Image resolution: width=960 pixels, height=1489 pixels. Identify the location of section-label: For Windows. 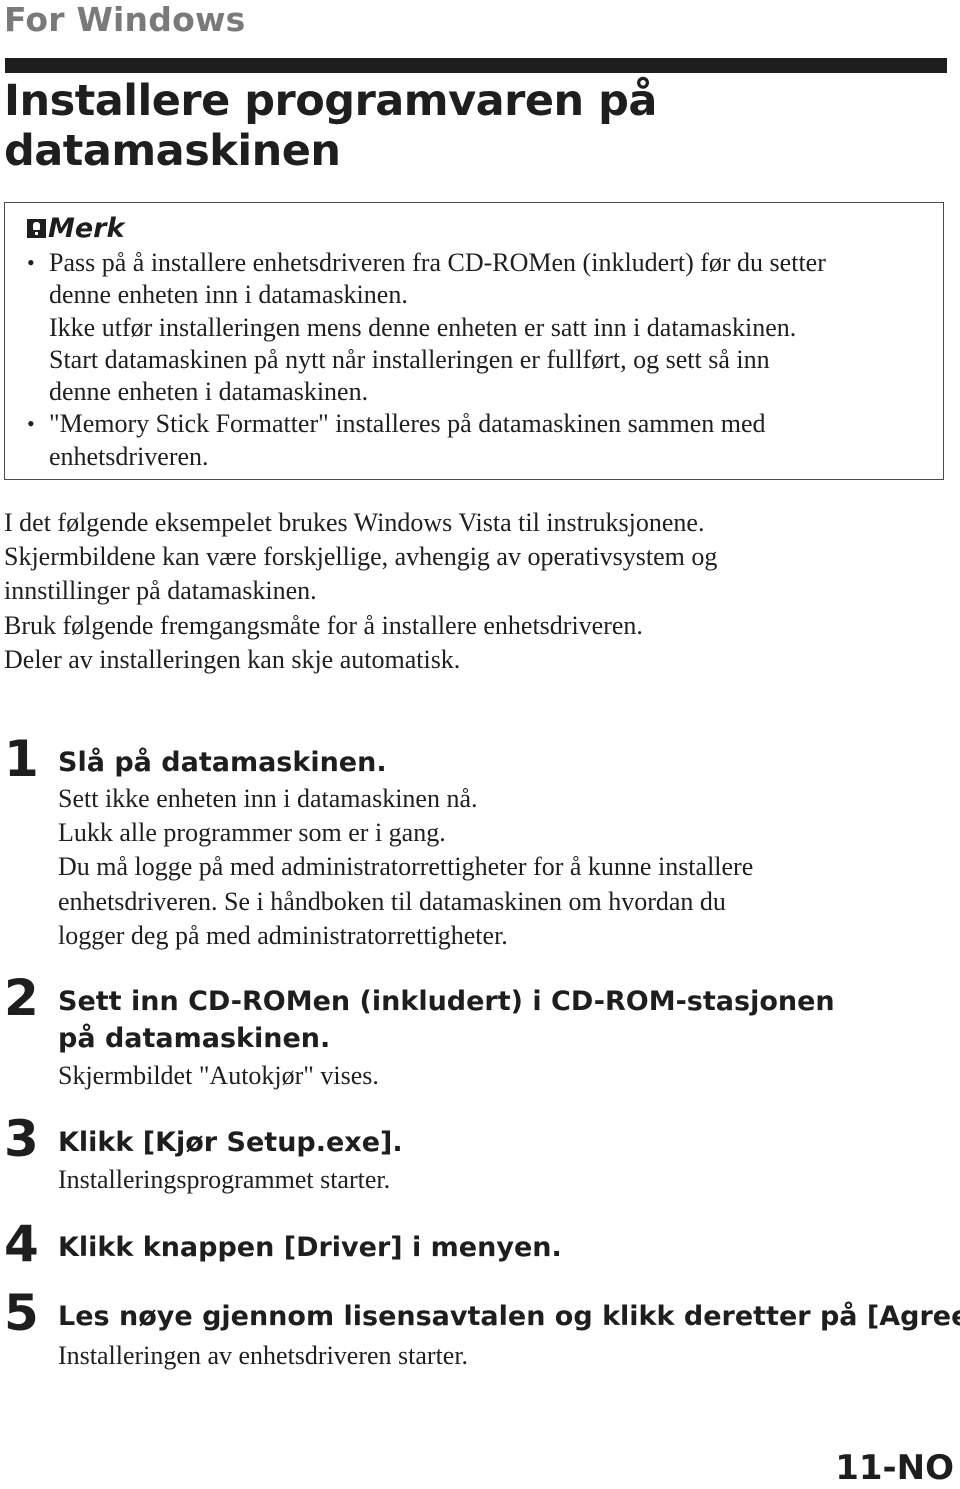
(125, 19).